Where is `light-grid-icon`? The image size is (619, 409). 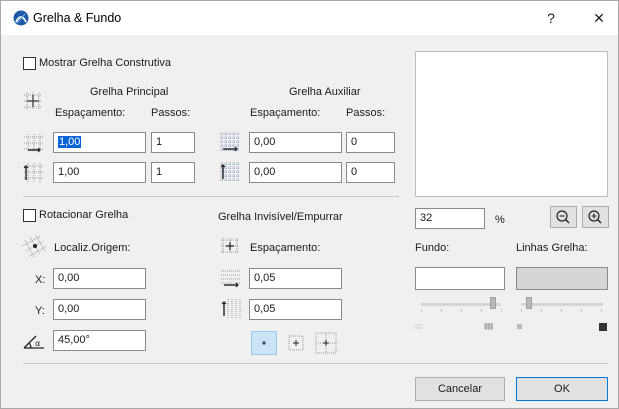
light-grid-icon is located at coordinates (418, 326).